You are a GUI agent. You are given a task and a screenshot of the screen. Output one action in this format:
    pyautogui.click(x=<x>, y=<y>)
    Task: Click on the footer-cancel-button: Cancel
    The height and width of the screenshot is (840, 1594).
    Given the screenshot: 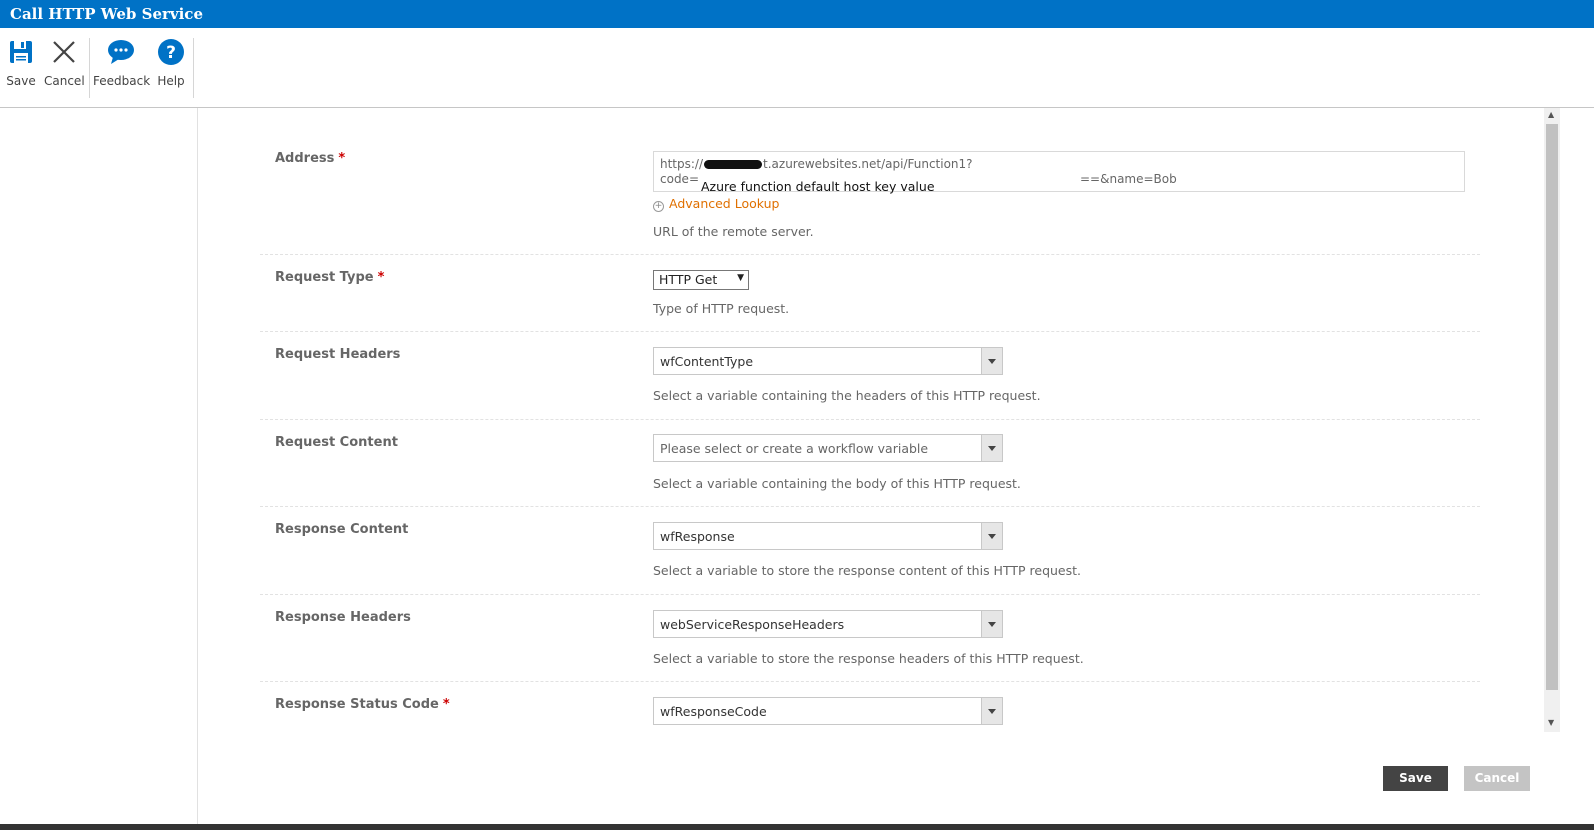 What is the action you would take?
    pyautogui.click(x=1497, y=778)
    